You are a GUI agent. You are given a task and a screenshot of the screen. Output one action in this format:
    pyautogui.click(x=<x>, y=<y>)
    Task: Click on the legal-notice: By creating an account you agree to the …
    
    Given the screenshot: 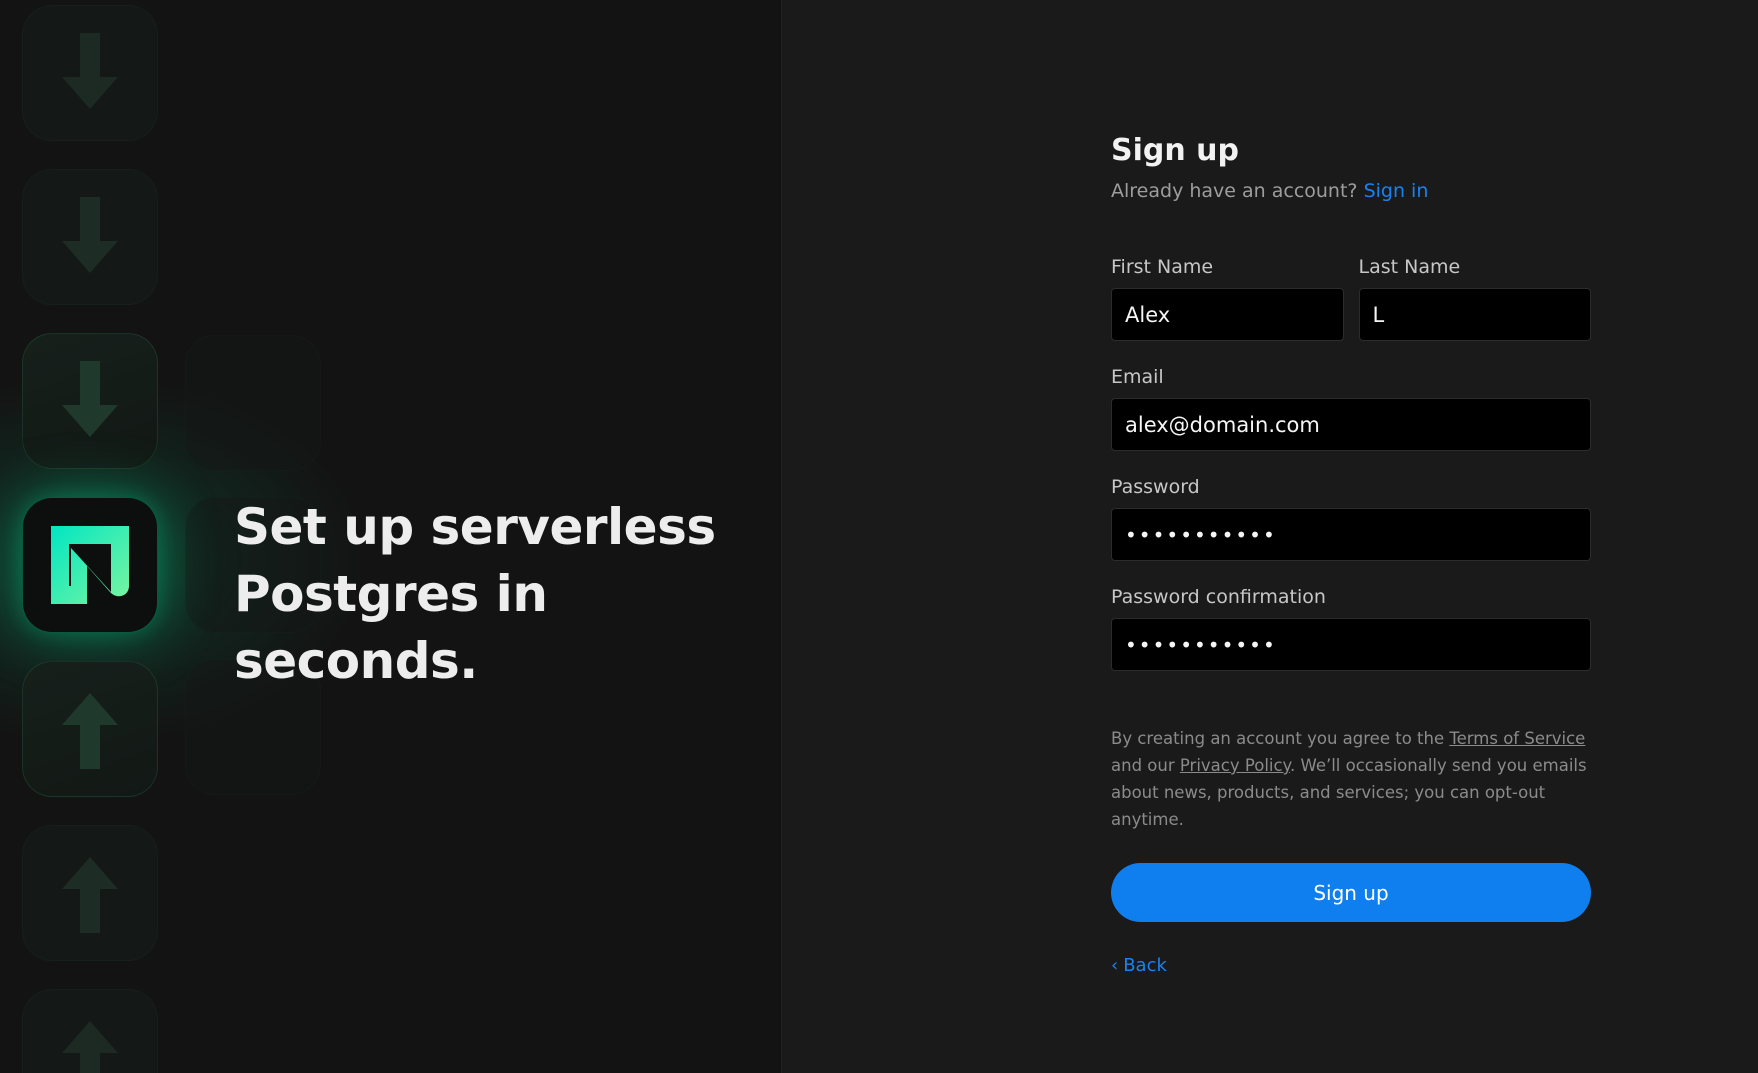 What is the action you would take?
    pyautogui.click(x=1351, y=779)
    